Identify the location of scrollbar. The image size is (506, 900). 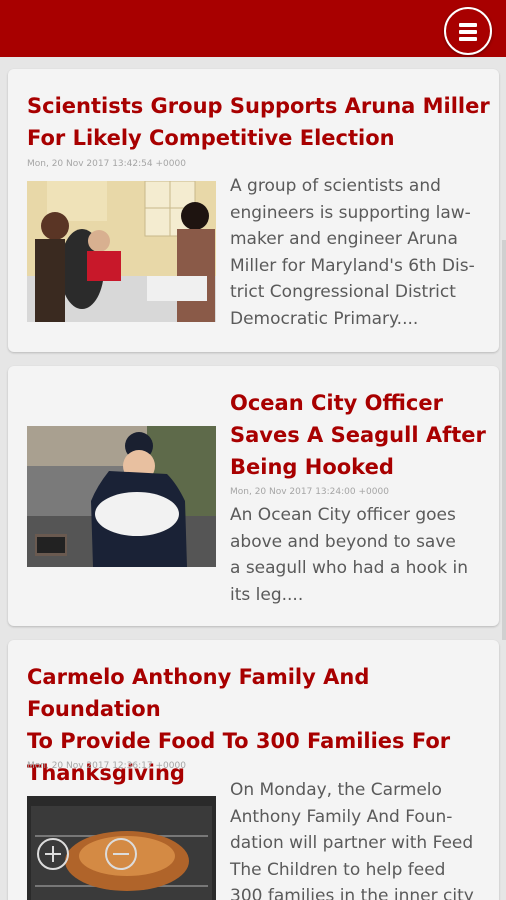
(504, 440).